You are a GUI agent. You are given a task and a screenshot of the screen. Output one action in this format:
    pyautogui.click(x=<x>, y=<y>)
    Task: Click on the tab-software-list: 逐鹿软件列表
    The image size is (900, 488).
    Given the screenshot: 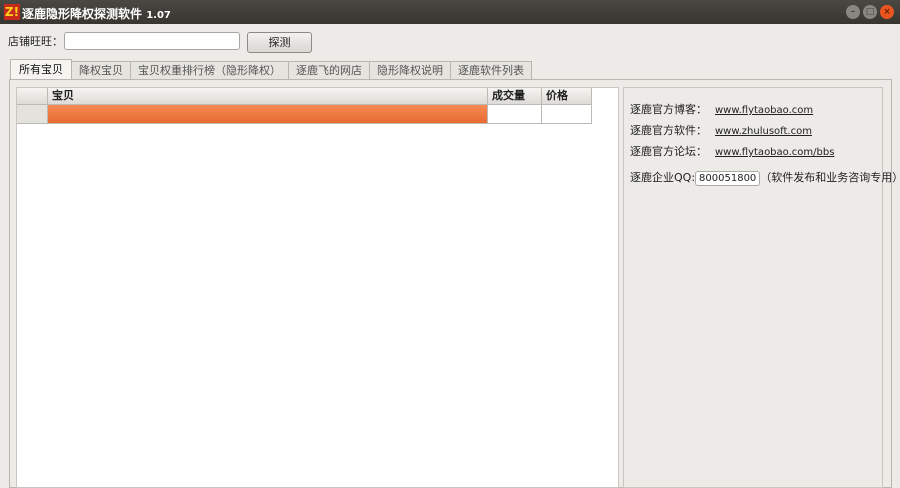 What is the action you would take?
    pyautogui.click(x=491, y=70)
    